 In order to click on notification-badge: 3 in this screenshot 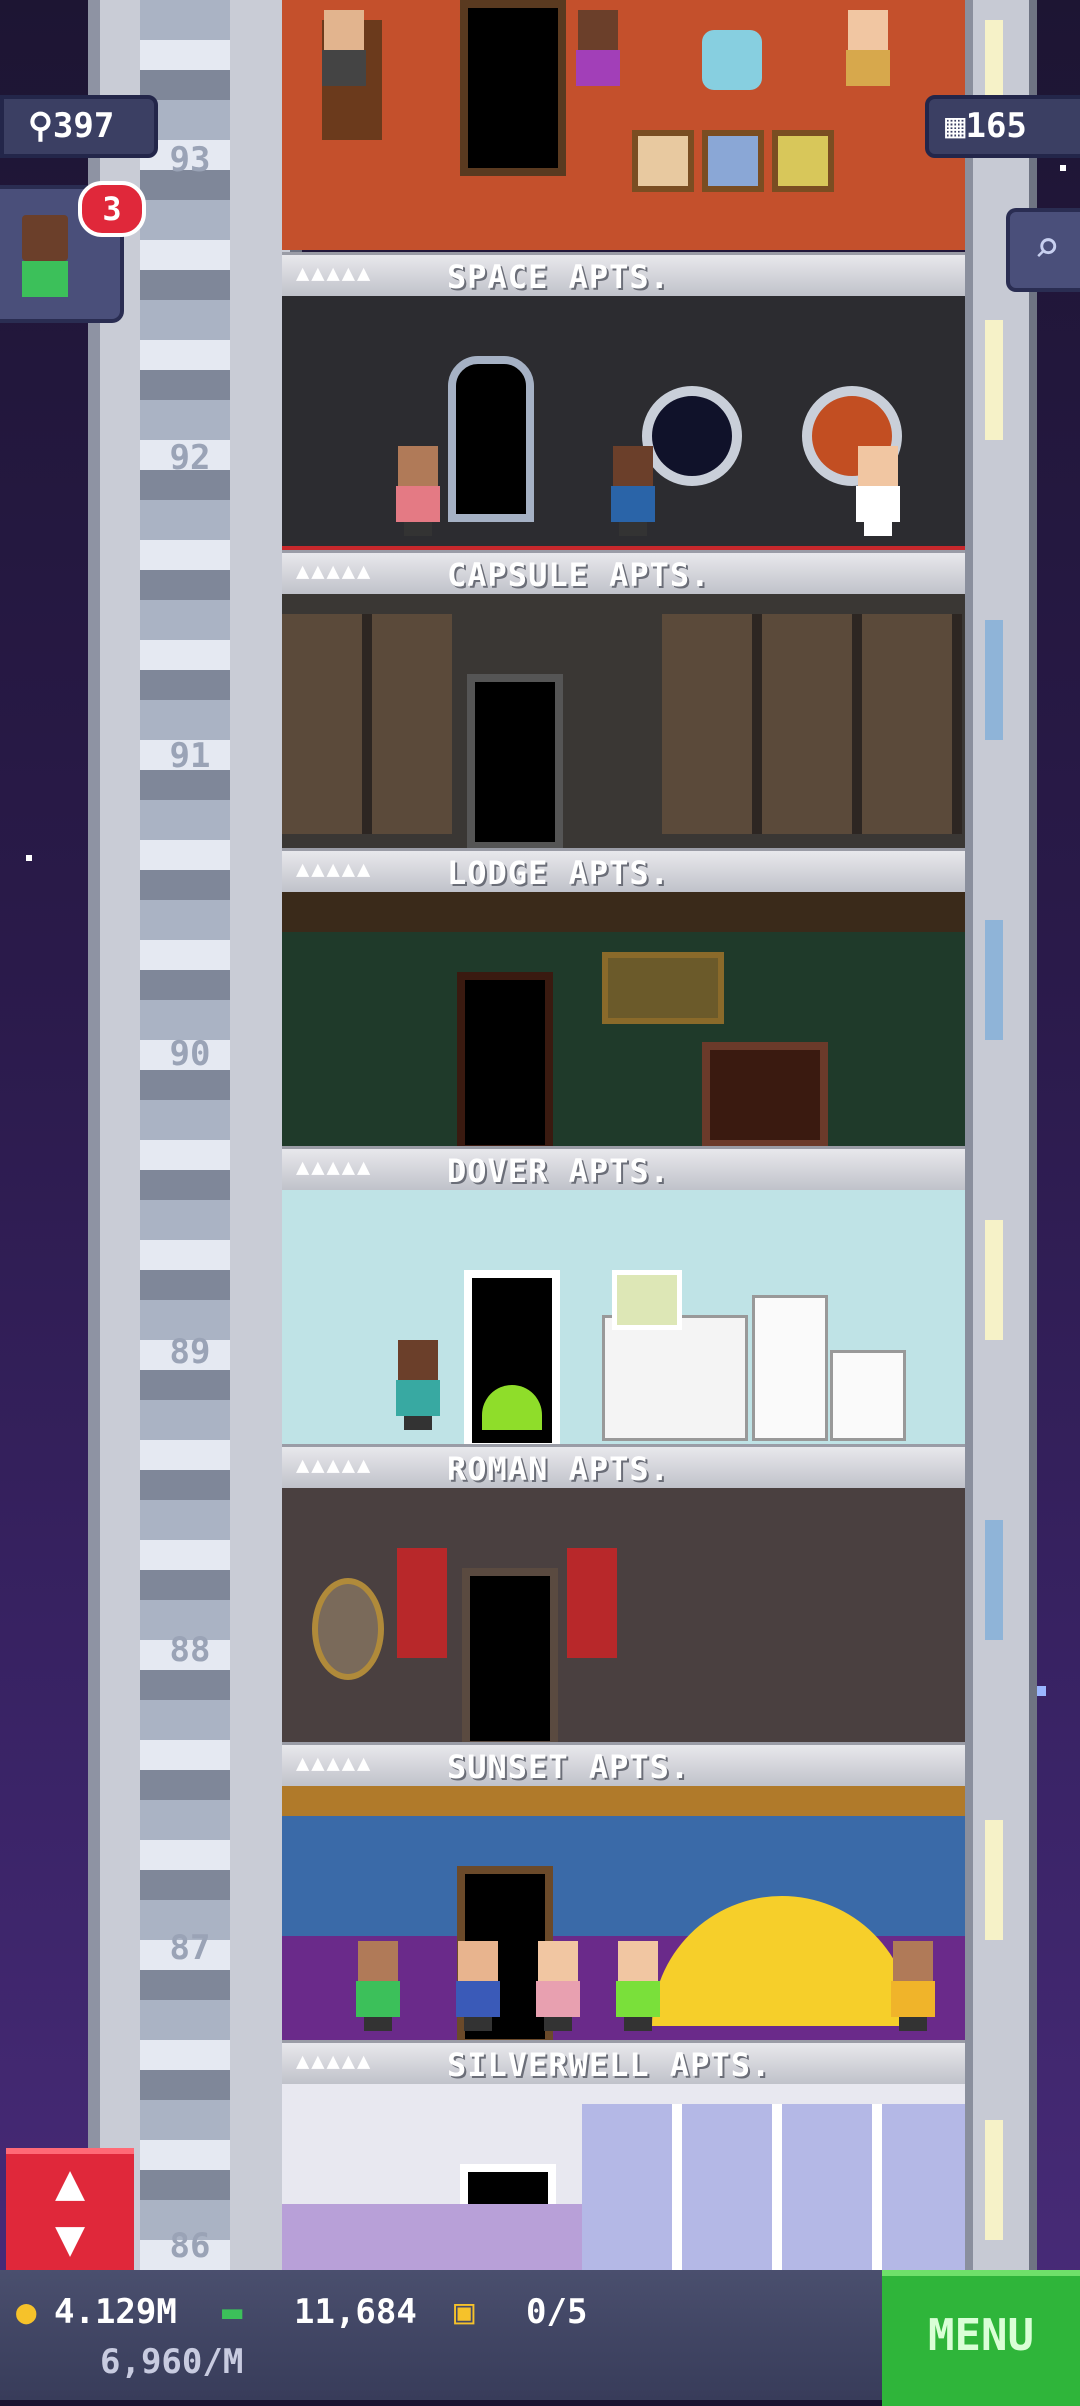, I will do `click(112, 209)`.